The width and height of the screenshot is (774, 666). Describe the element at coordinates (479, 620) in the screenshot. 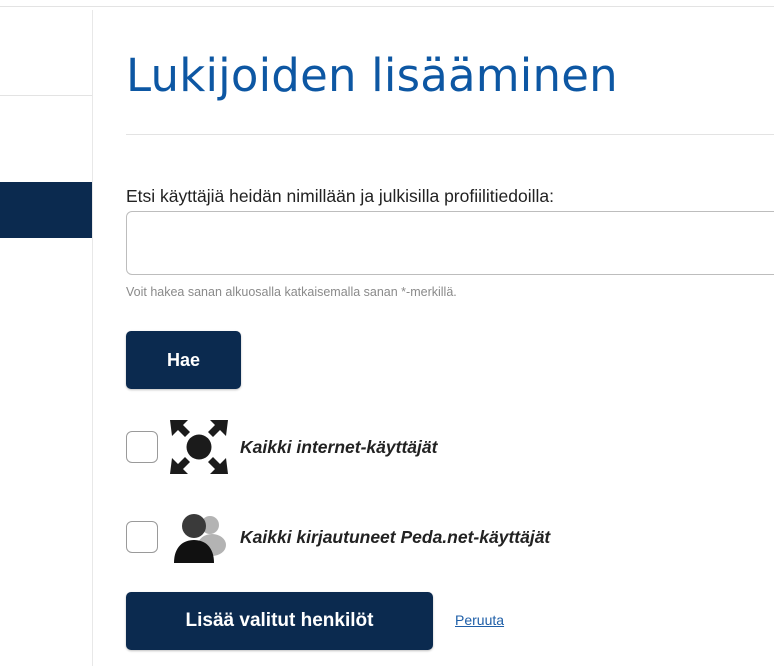

I see `cancel-link: Peruuta` at that location.